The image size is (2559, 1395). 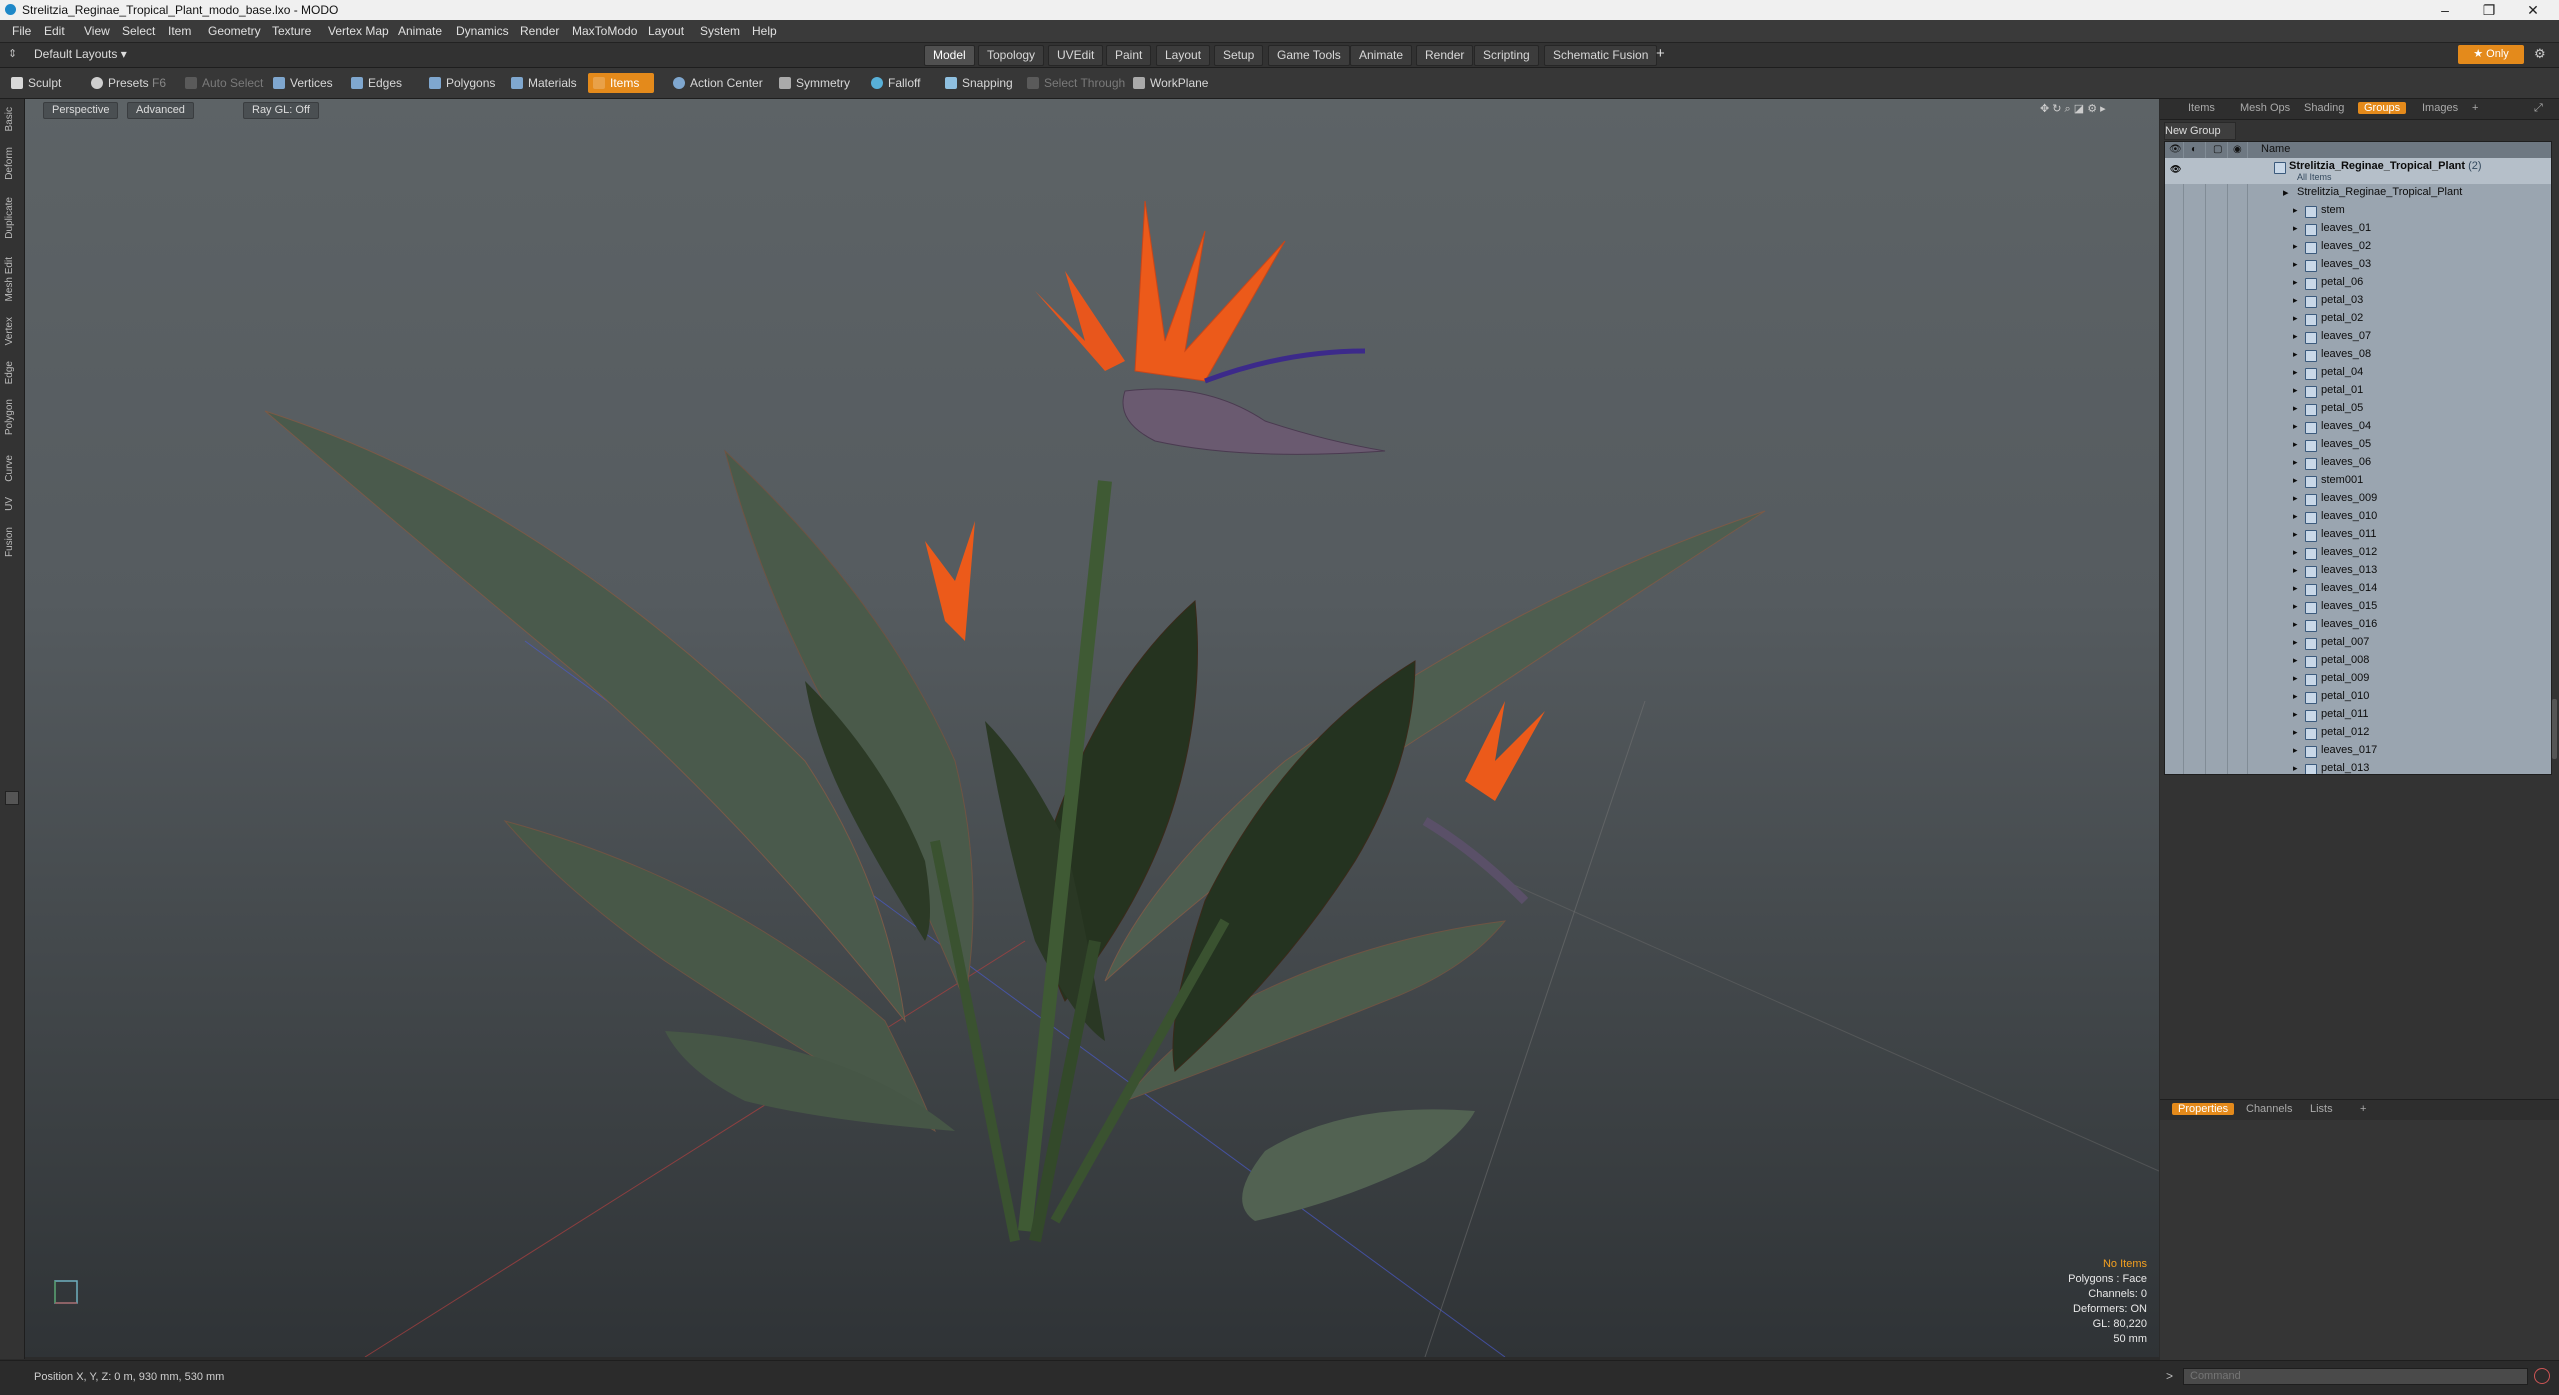 What do you see at coordinates (2358, 265) in the screenshot?
I see `list-item: ▸ leaves_03` at bounding box center [2358, 265].